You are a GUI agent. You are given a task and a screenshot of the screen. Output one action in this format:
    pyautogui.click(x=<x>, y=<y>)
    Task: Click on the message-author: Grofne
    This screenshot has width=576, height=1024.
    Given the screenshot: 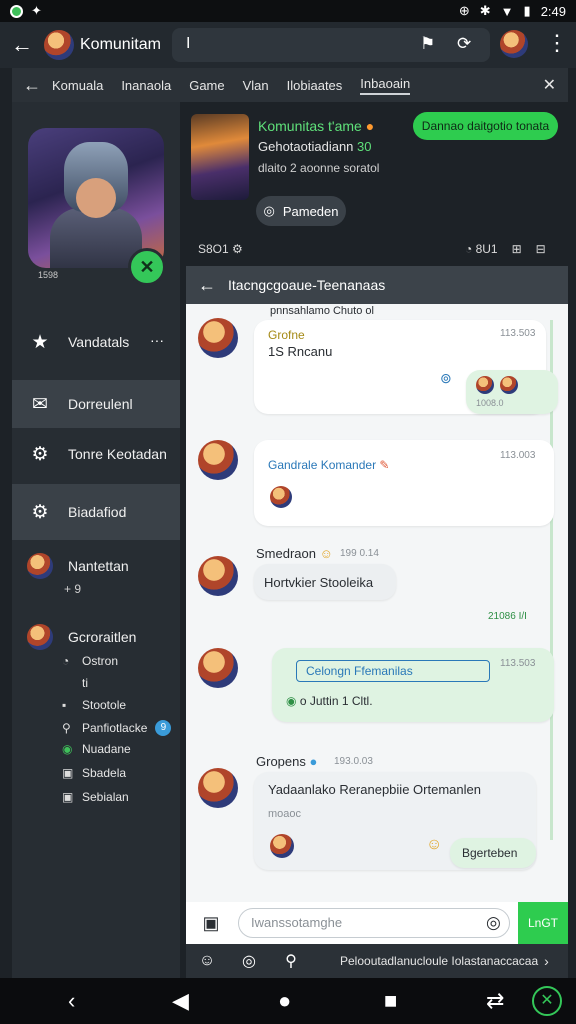 What is the action you would take?
    pyautogui.click(x=286, y=335)
    